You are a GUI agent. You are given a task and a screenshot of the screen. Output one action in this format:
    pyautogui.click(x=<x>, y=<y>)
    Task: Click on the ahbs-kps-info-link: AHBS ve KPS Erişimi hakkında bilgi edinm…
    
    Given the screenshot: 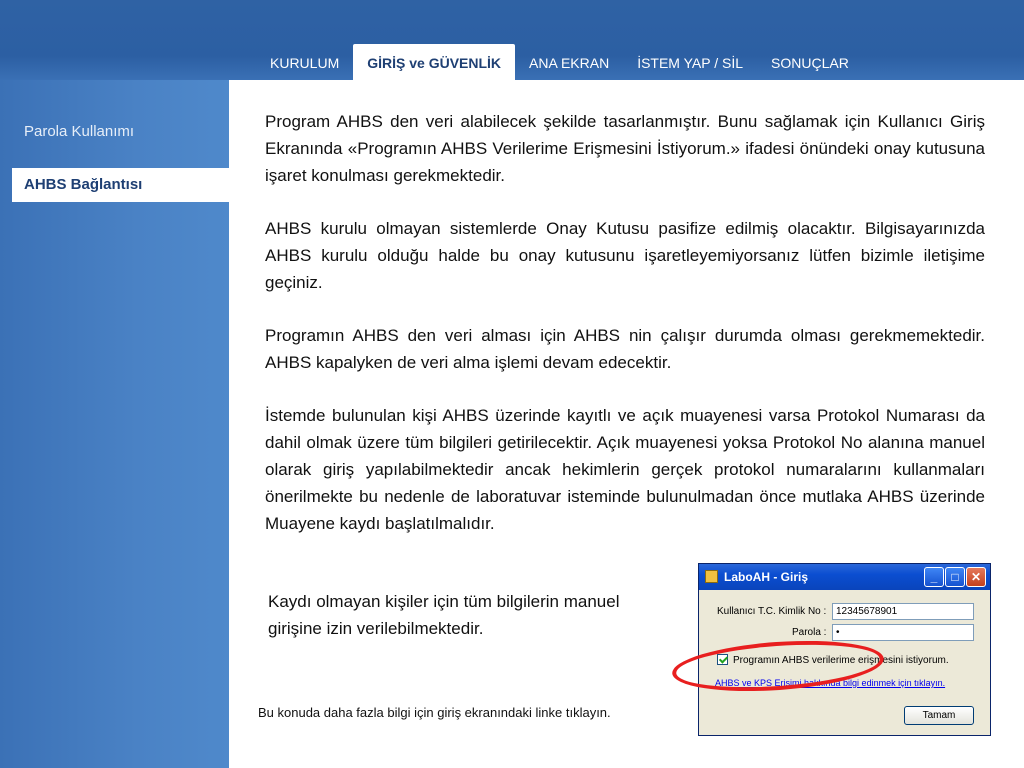 What is the action you would take?
    pyautogui.click(x=830, y=683)
    